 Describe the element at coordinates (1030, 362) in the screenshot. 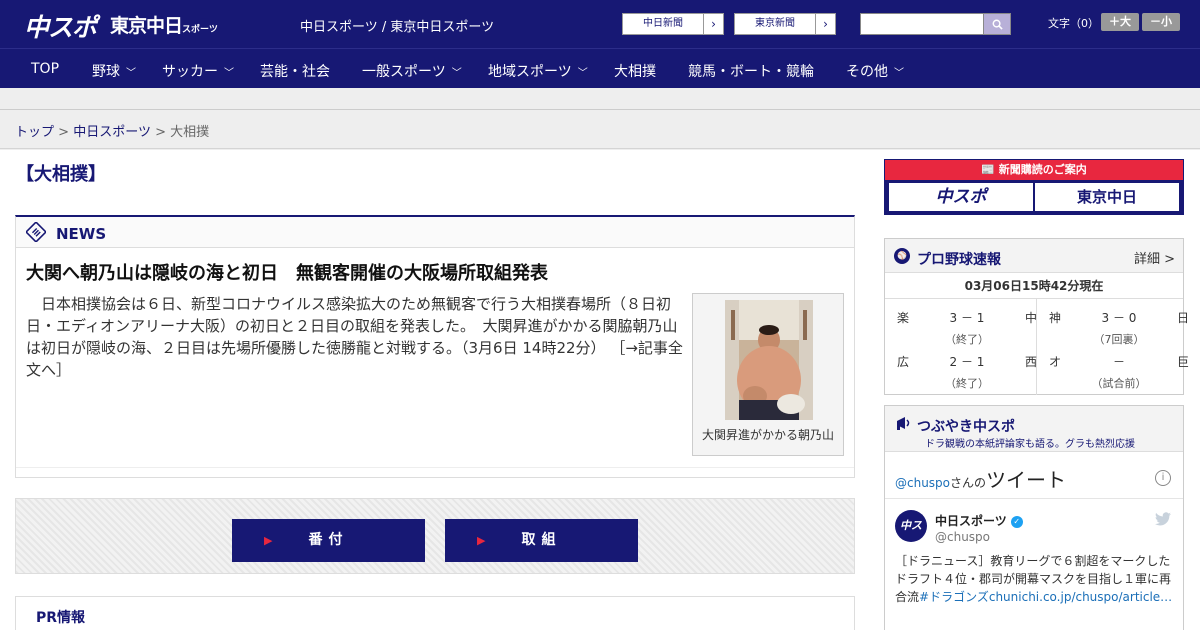

I see `away-team: 西` at that location.